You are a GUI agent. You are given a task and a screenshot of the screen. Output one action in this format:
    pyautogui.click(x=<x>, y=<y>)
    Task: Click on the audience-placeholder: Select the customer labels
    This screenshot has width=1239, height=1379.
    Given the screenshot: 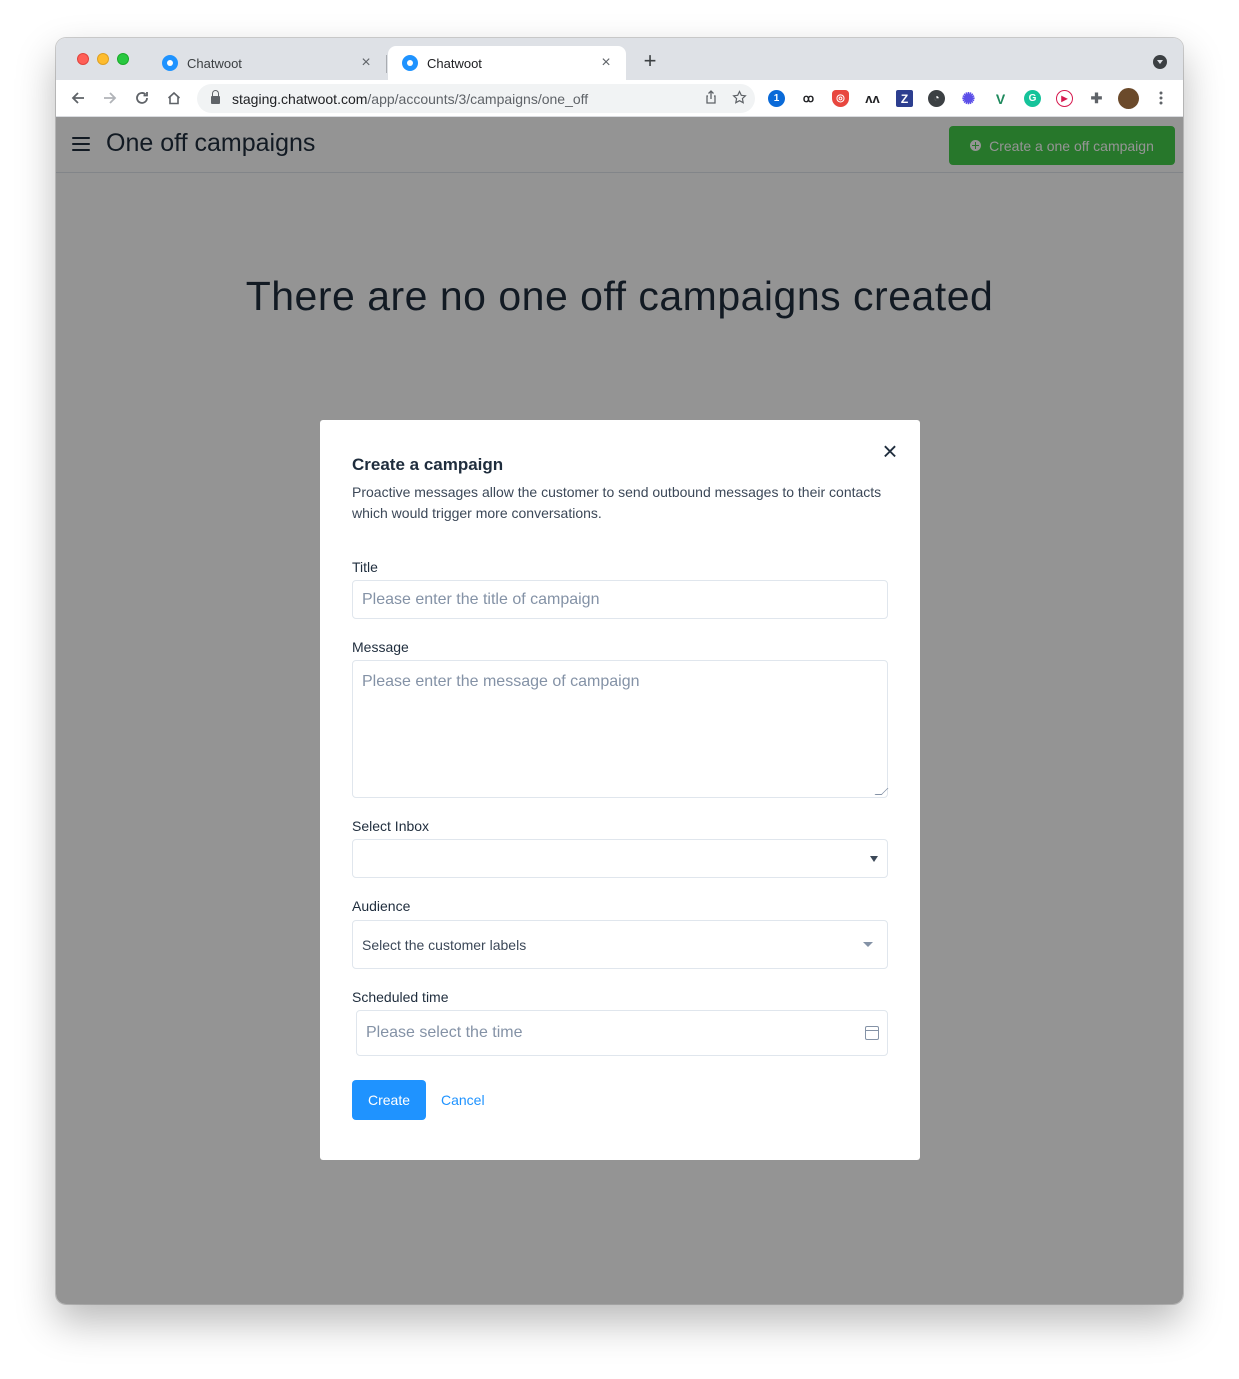 What is the action you would take?
    pyautogui.click(x=444, y=944)
    